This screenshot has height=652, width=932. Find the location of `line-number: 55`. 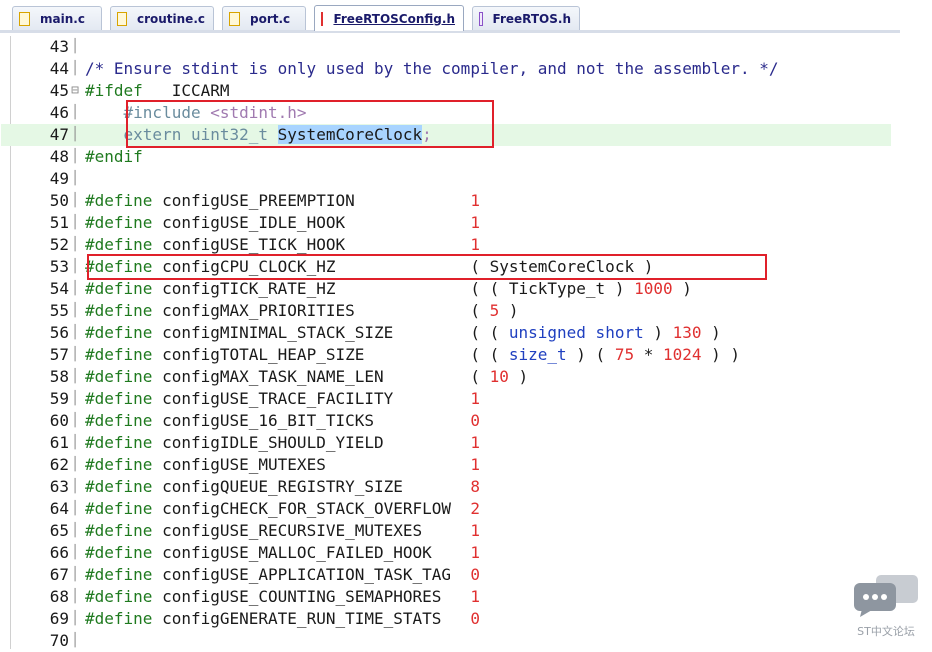

line-number: 55 is located at coordinates (59, 310).